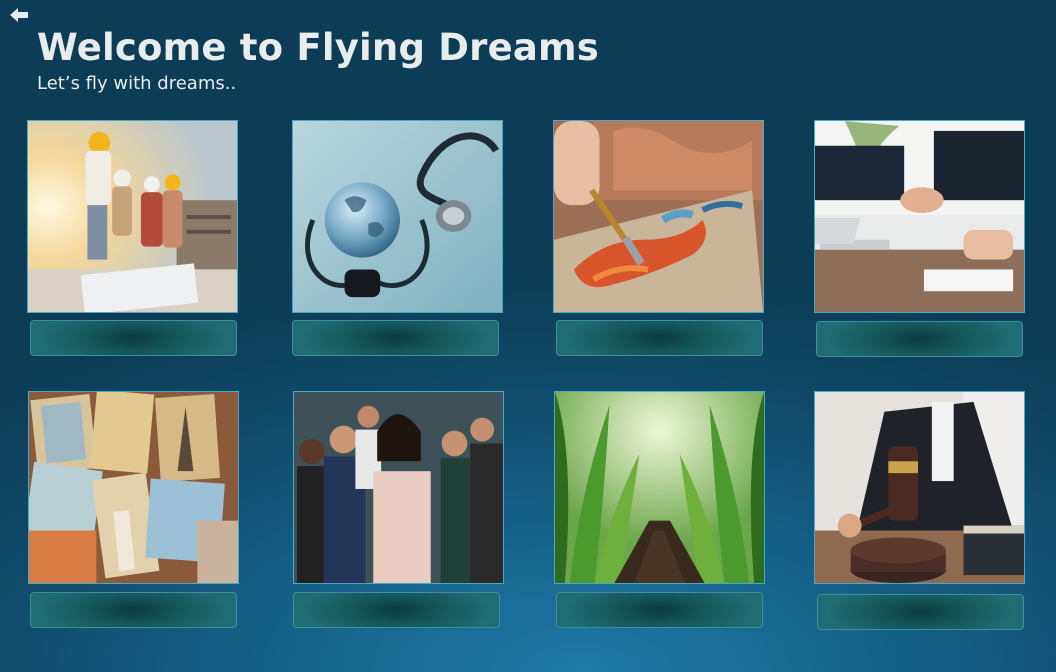 This screenshot has height=672, width=1056. I want to click on page-title: Welcome to Flying Dreams, so click(318, 47).